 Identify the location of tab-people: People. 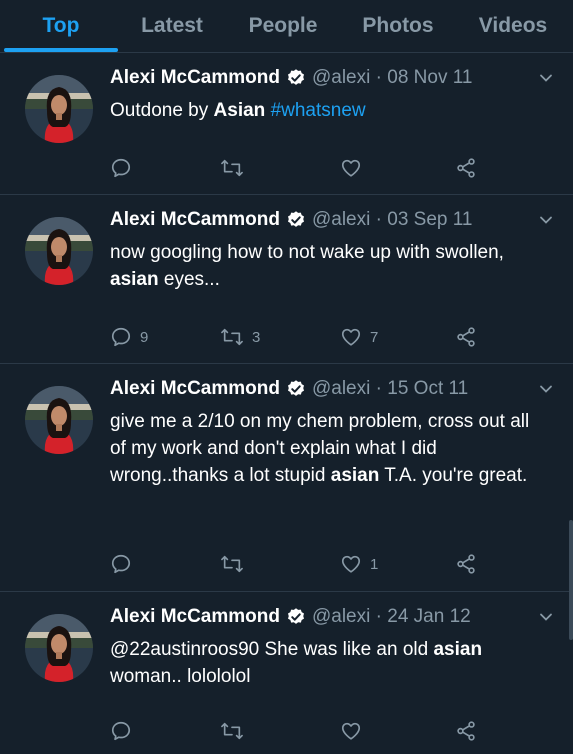
(283, 26).